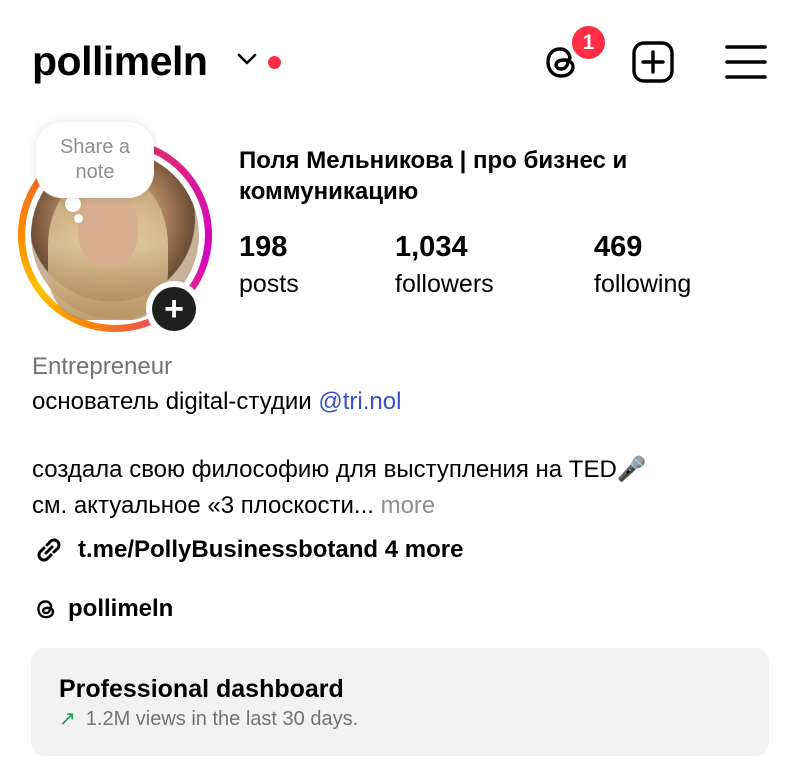 The image size is (800, 767). Describe the element at coordinates (444, 265) in the screenshot. I see `followers-stat: 1,034 followers` at that location.